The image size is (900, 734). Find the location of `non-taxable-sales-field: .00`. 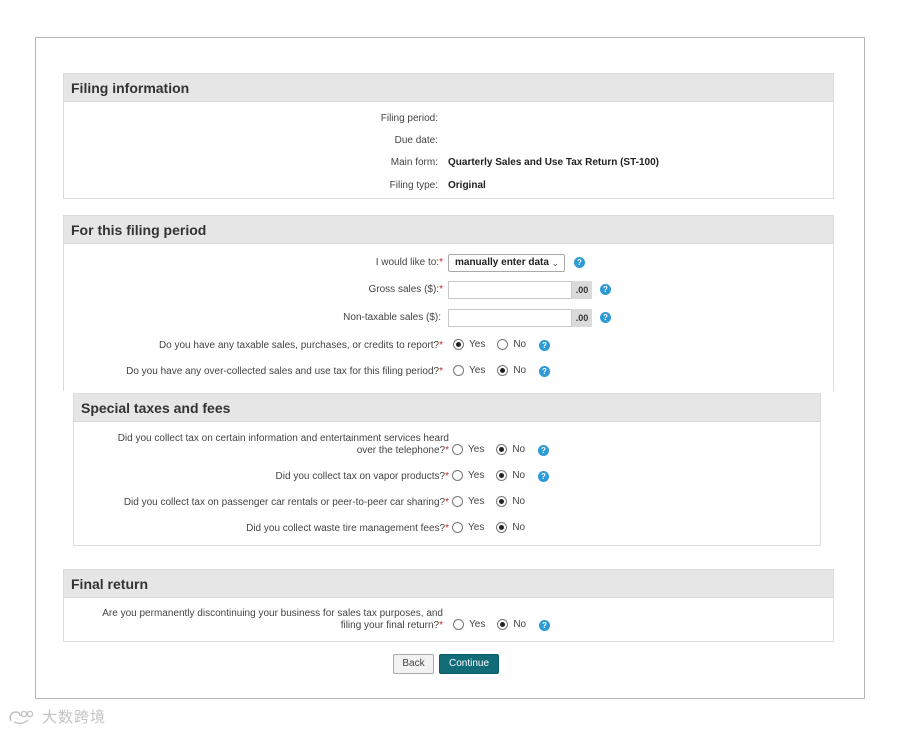

non-taxable-sales-field: .00 is located at coordinates (520, 318).